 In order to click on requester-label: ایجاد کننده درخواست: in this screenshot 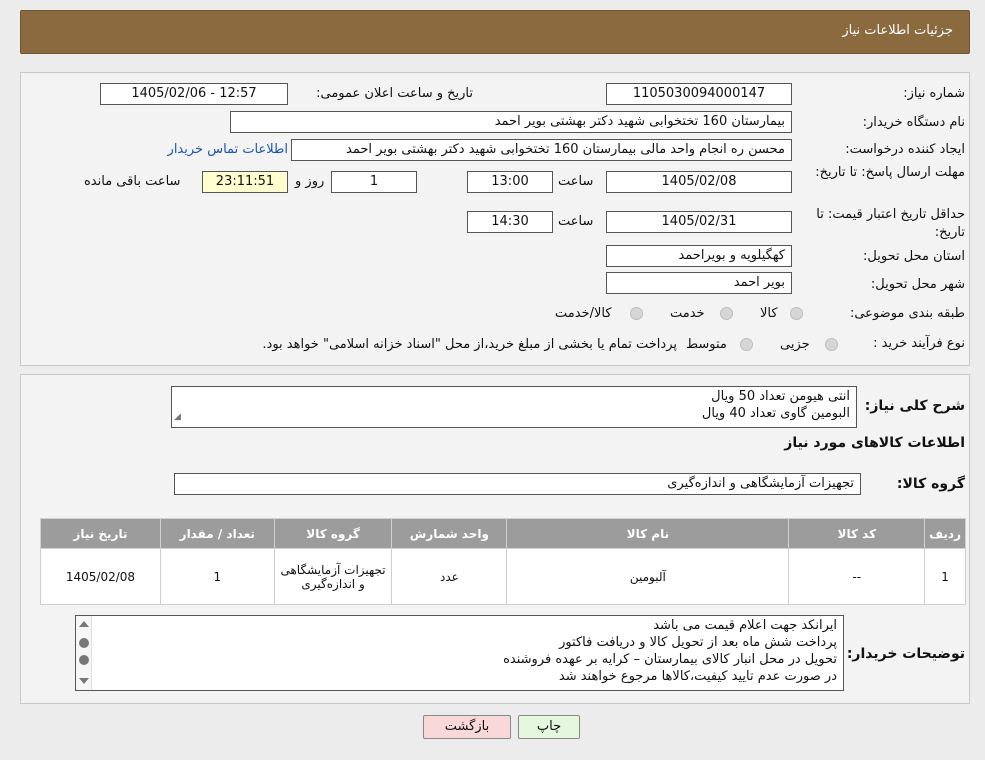, I will do `click(905, 149)`.